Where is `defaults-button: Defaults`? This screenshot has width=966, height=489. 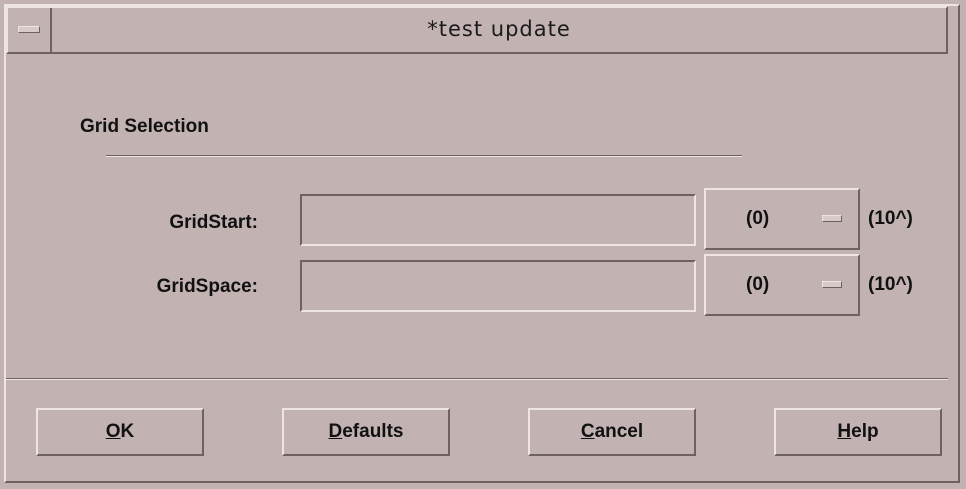 defaults-button: Defaults is located at coordinates (366, 432).